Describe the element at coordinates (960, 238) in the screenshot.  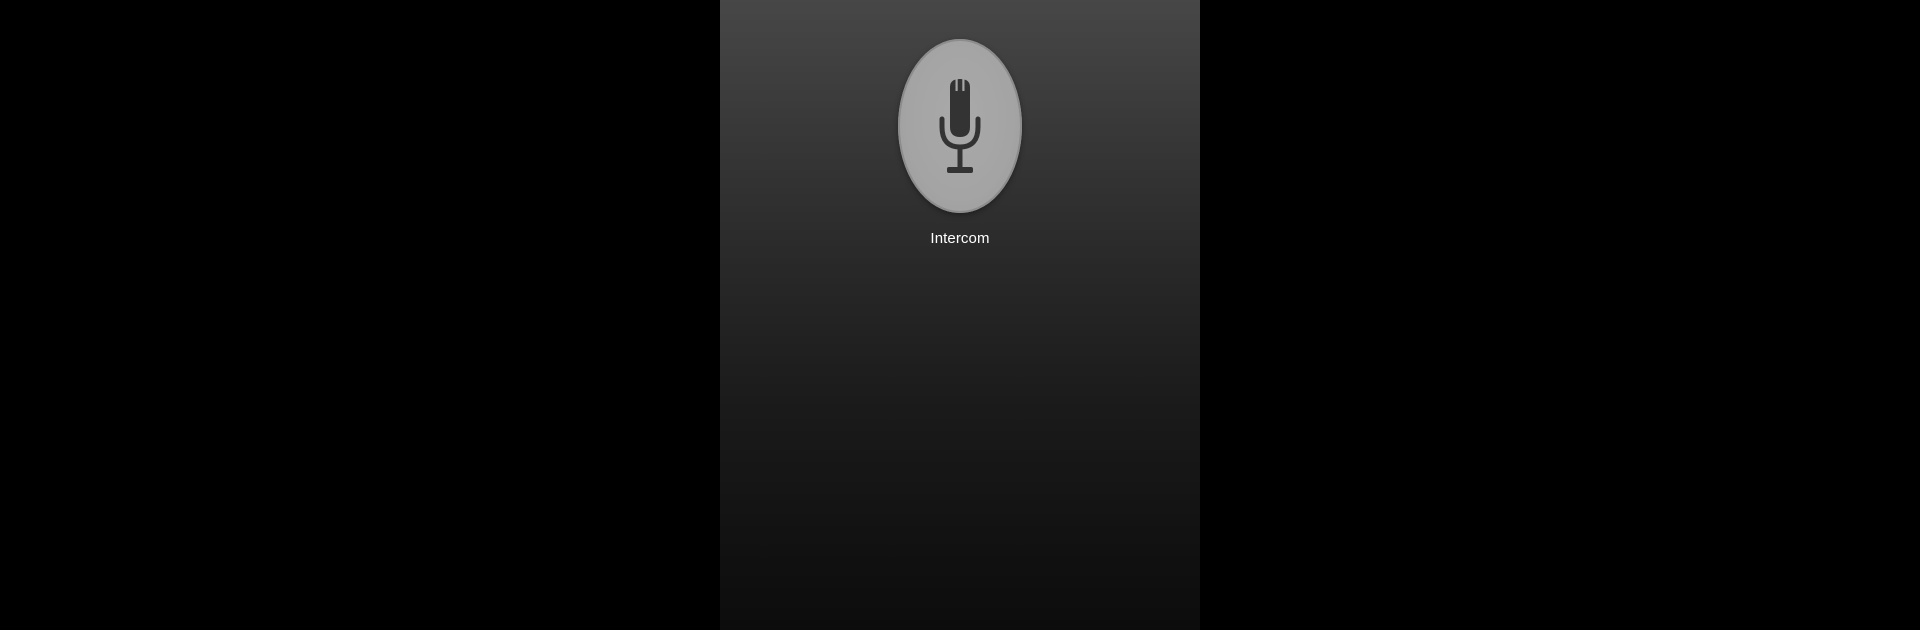
I see `intercom-label: Intercom` at that location.